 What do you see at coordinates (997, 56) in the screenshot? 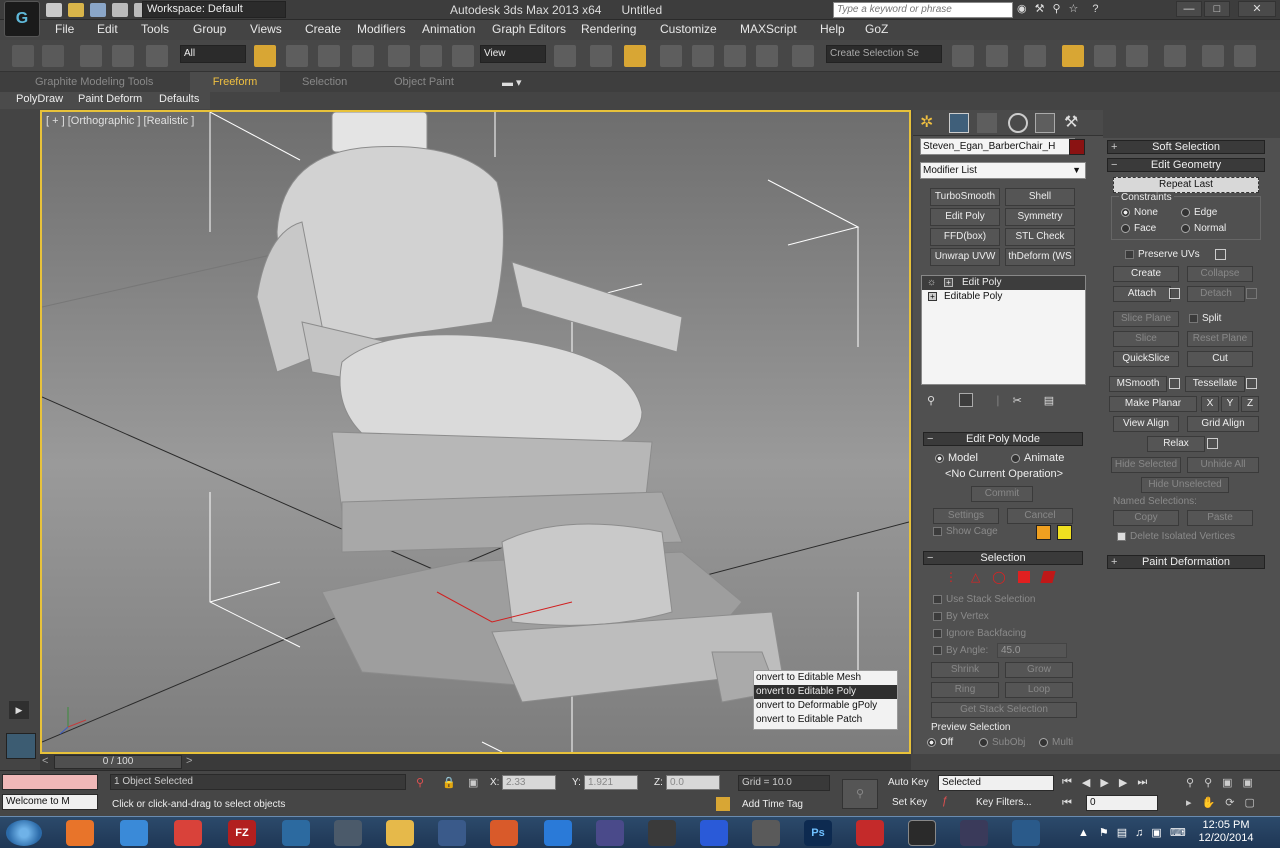
I see `align-icon` at bounding box center [997, 56].